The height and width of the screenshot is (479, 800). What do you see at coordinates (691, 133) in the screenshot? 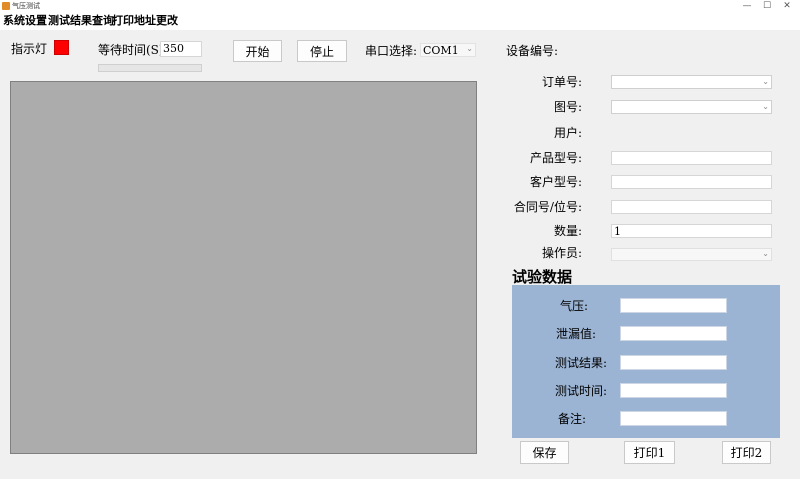
I see `user-field` at bounding box center [691, 133].